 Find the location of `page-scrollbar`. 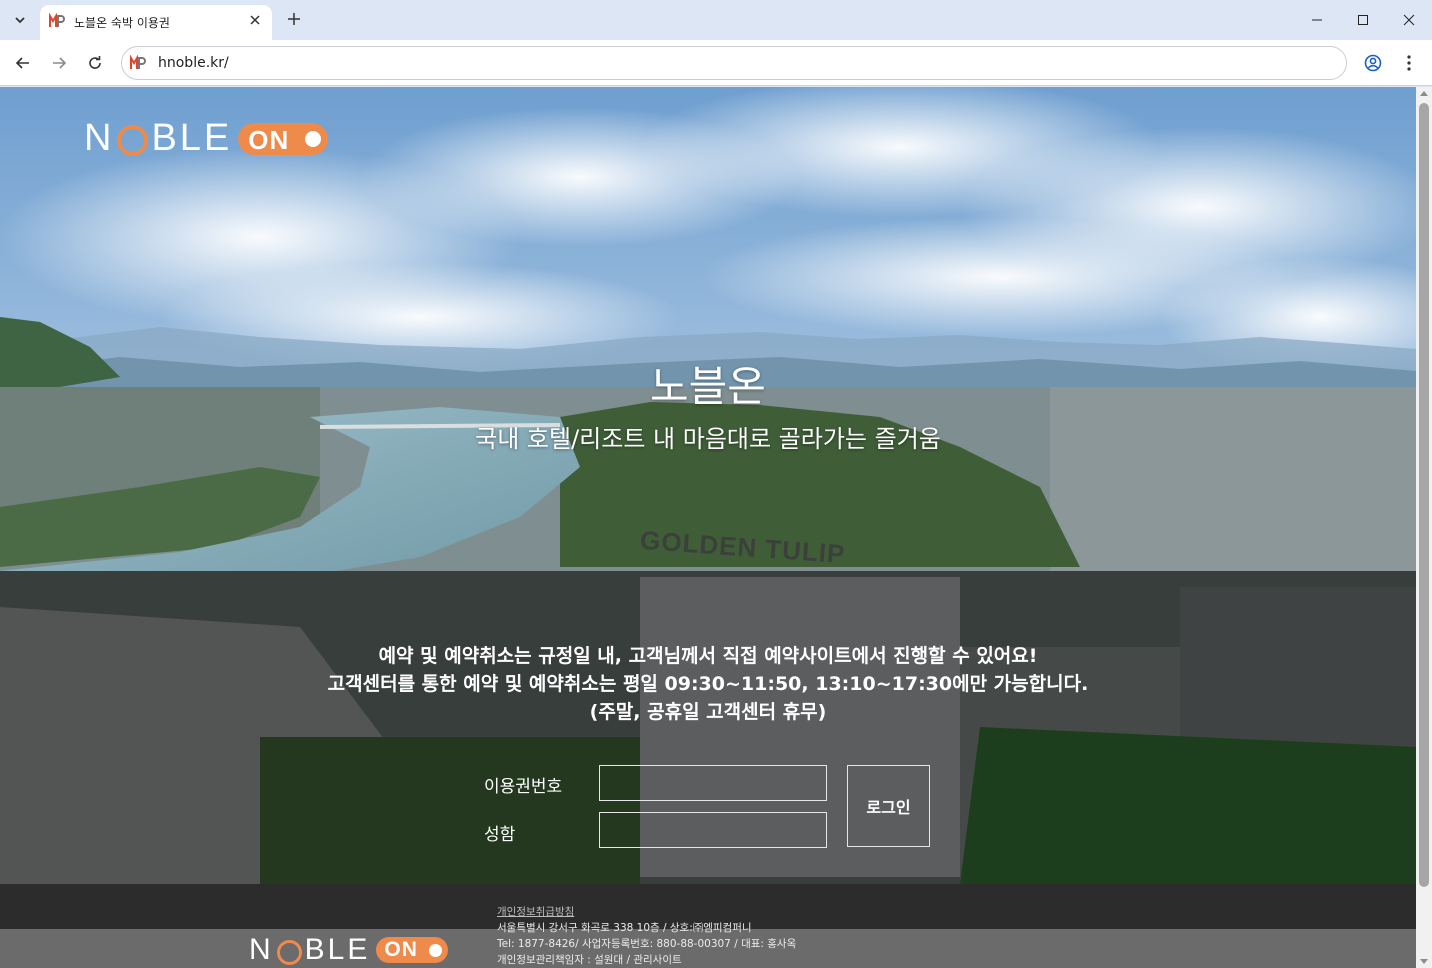

page-scrollbar is located at coordinates (1424, 527).